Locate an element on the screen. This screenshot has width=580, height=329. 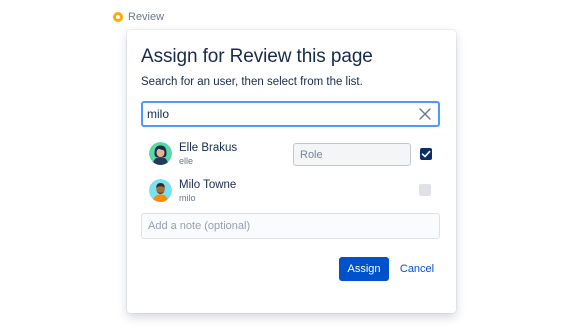
note-input is located at coordinates (290, 226).